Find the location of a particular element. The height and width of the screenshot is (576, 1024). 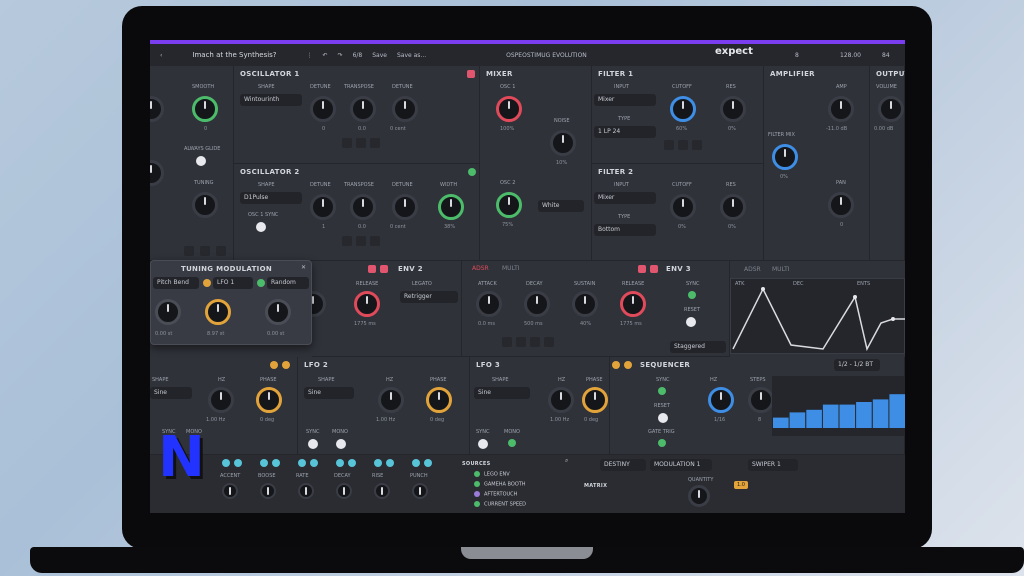

mod-source-item: LEGO ENV is located at coordinates (526, 475).